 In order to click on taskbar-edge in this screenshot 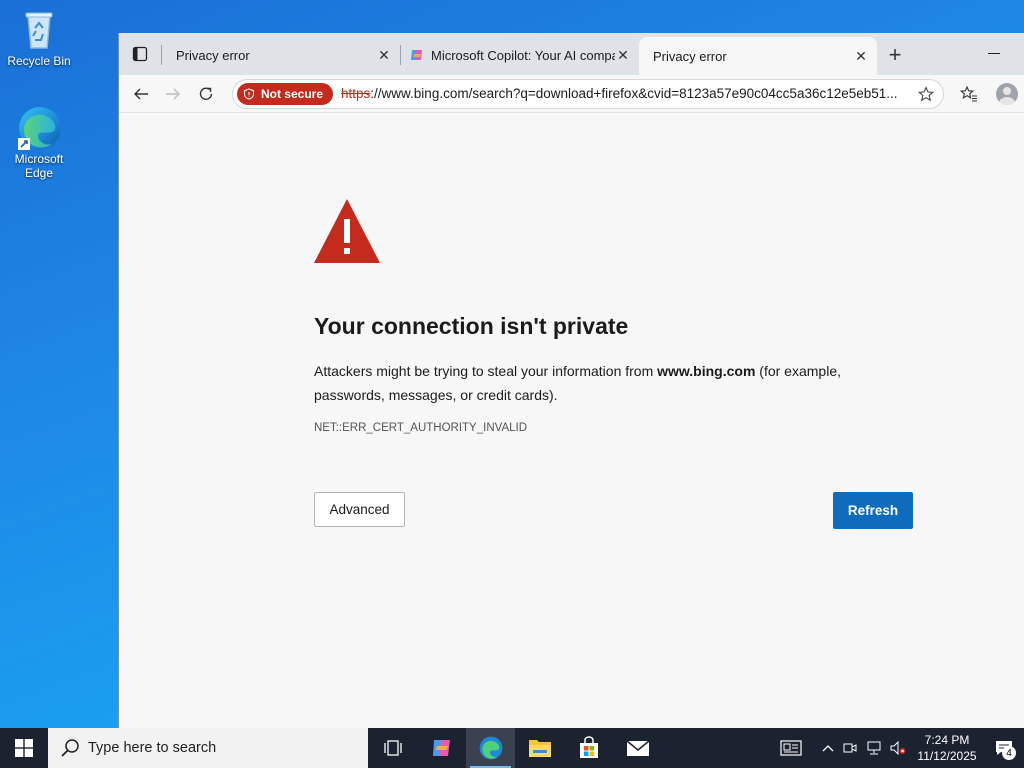, I will do `click(490, 748)`.